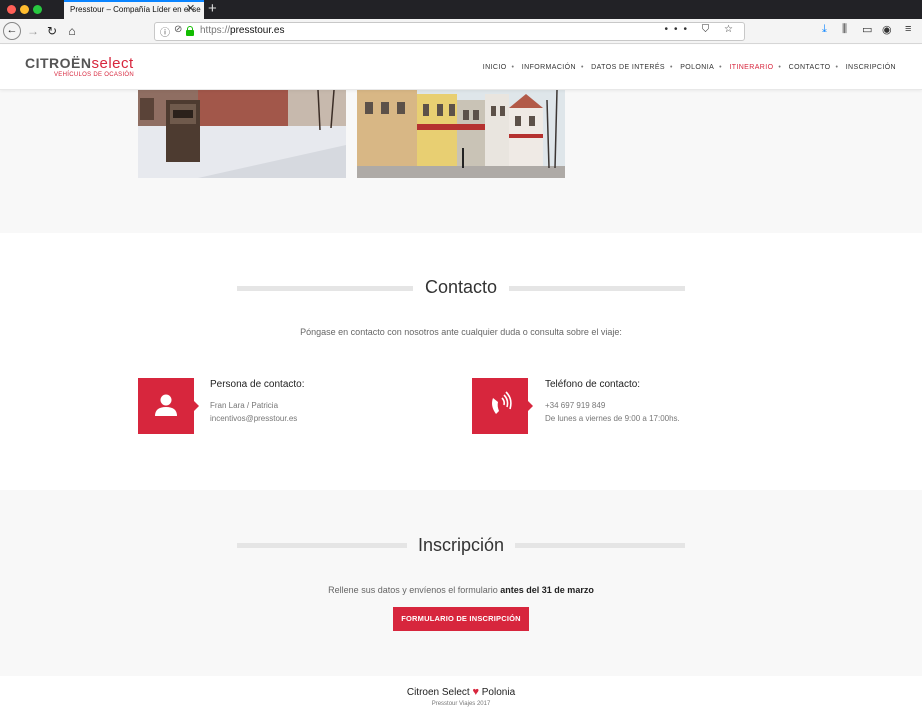 This screenshot has width=922, height=720. Describe the element at coordinates (495, 67) in the screenshot. I see `nav-item-inicio: INICIO` at that location.